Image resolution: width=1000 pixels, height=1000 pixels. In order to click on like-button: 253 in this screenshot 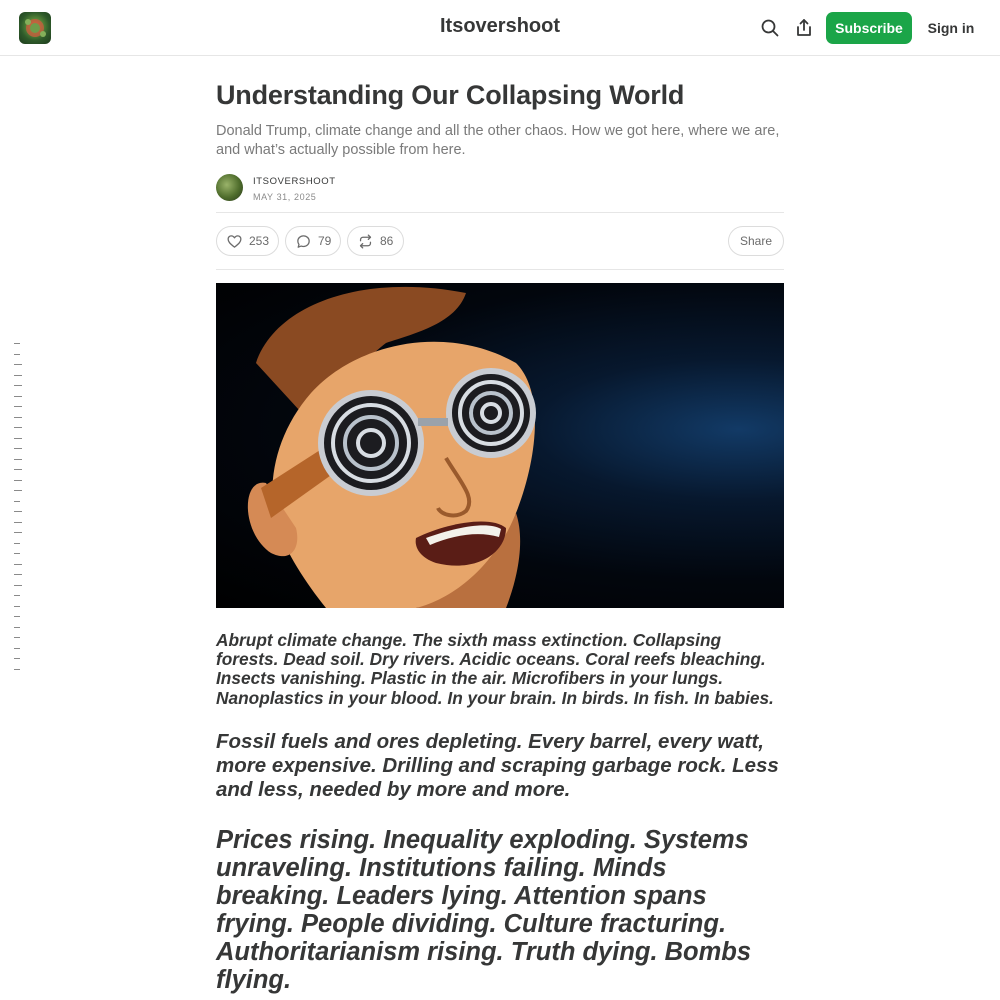, I will do `click(247, 241)`.